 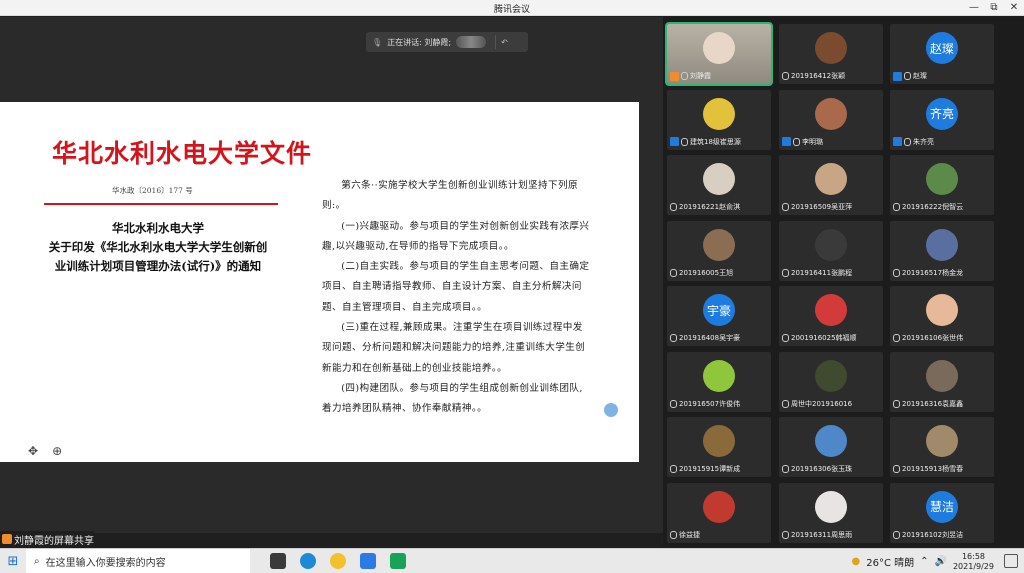 What do you see at coordinates (13, 561) in the screenshot?
I see `windows-start-icon: ⊞` at bounding box center [13, 561].